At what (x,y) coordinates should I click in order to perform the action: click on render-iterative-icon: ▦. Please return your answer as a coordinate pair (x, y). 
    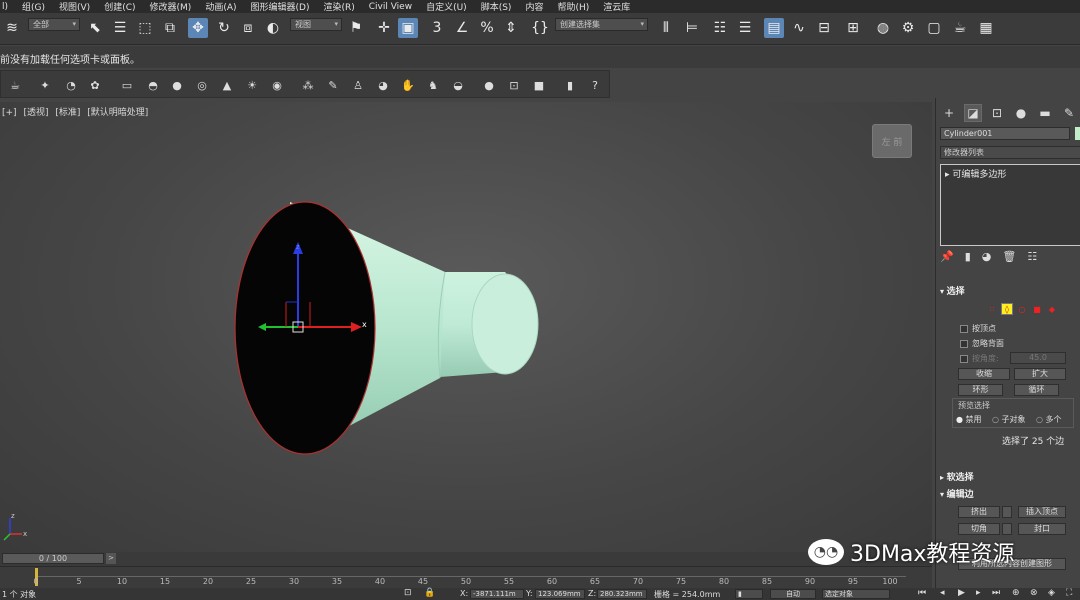
    Looking at the image, I should click on (986, 28).